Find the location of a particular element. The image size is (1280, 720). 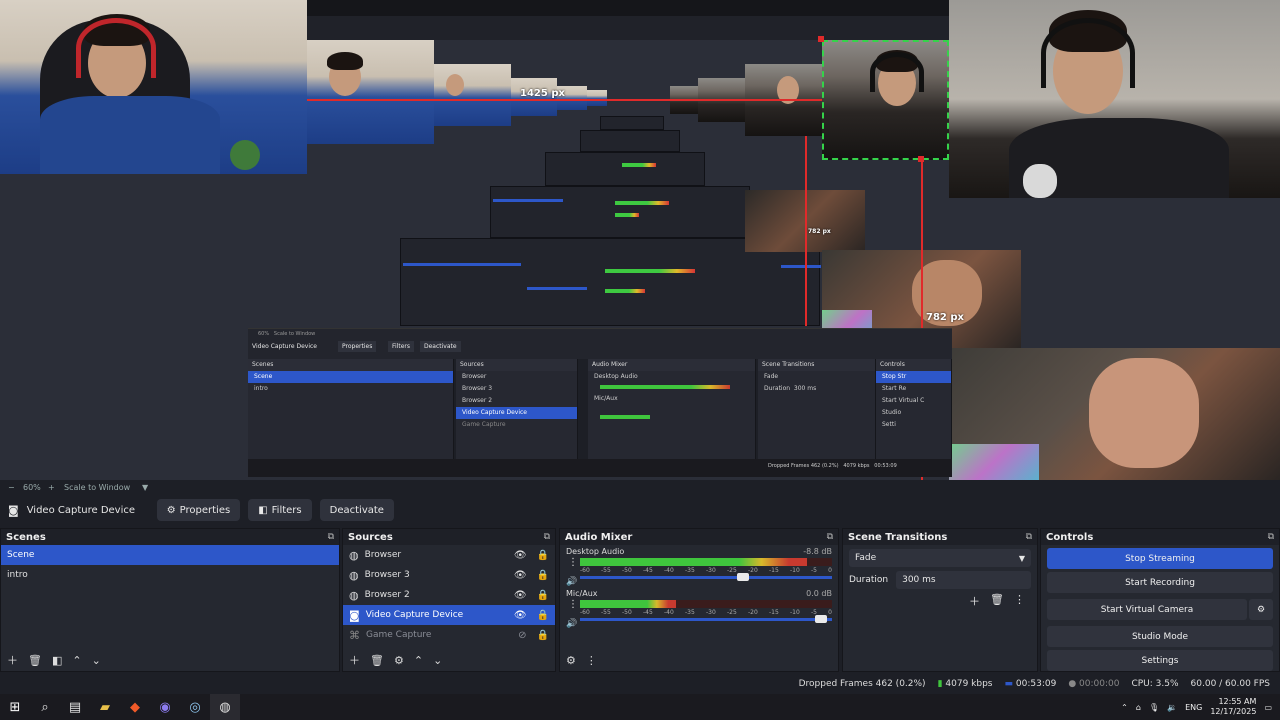

channel-name: Mic/Aux is located at coordinates (582, 593).